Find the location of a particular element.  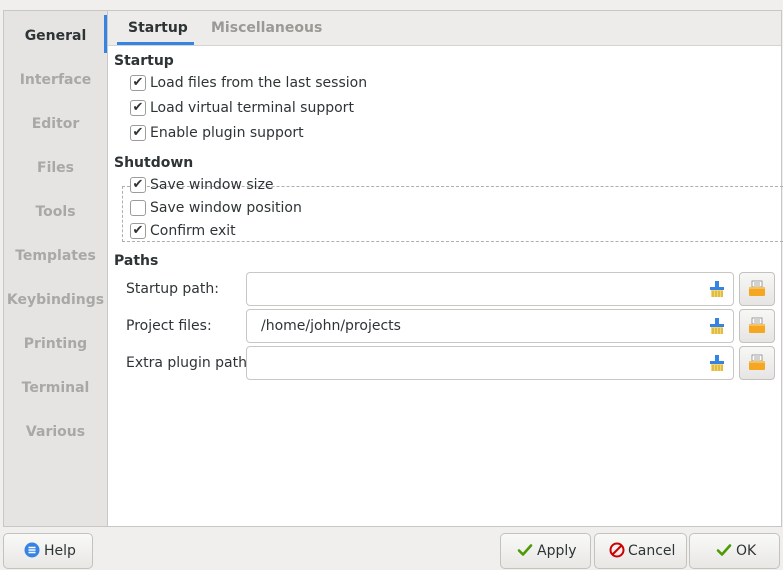

tab-bar: Startup Miscellaneous is located at coordinates (444, 28).